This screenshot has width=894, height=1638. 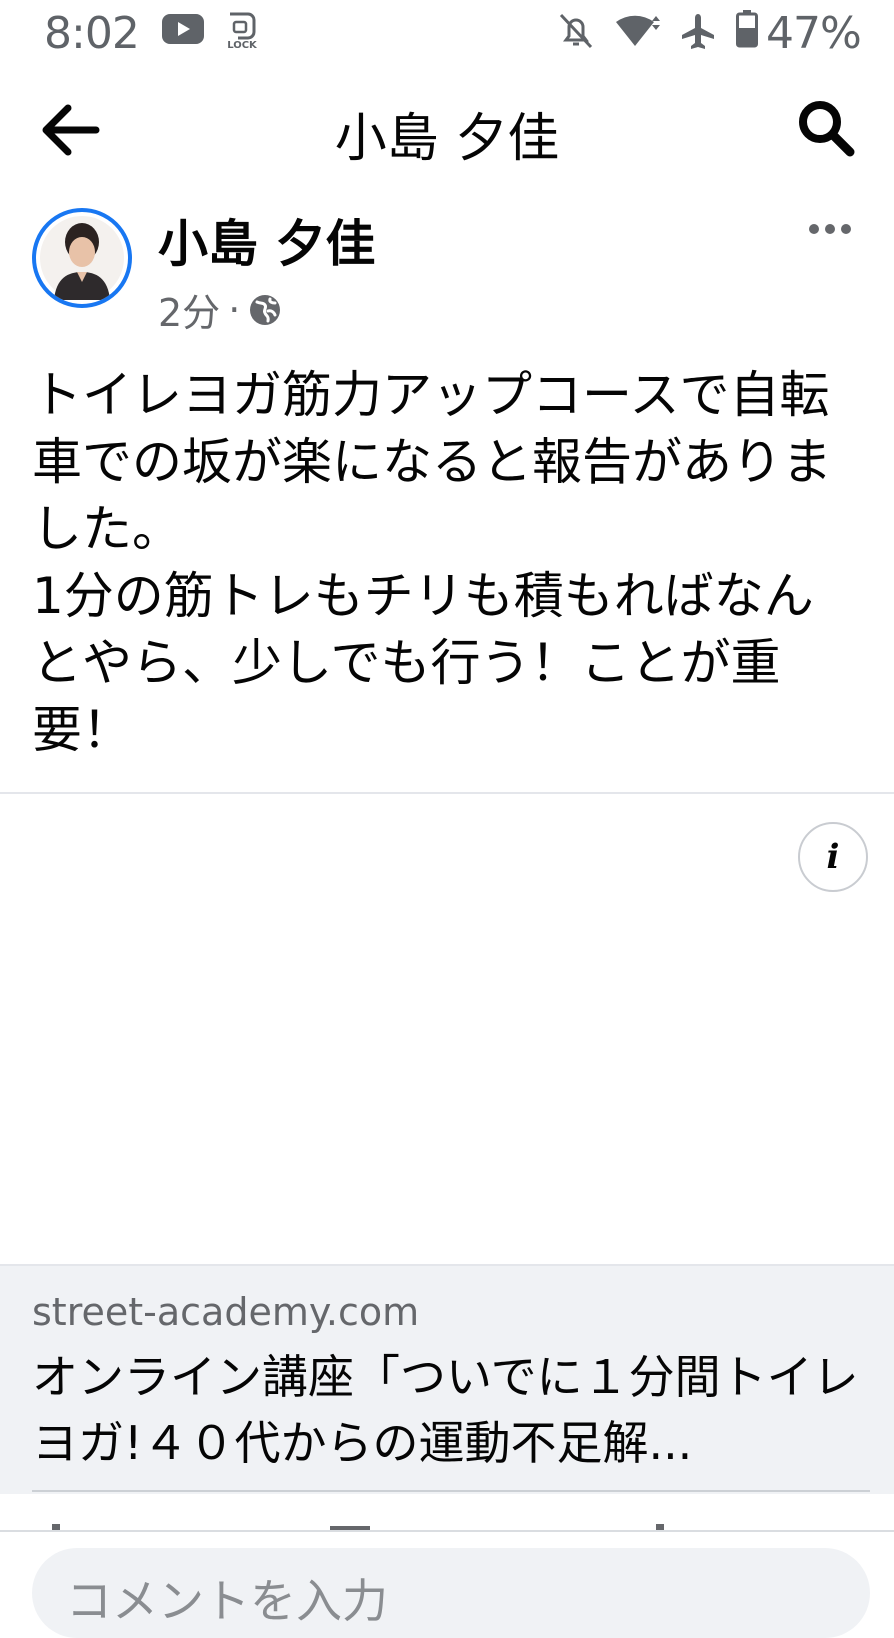 I want to click on wifi-icon, so click(x=638, y=30).